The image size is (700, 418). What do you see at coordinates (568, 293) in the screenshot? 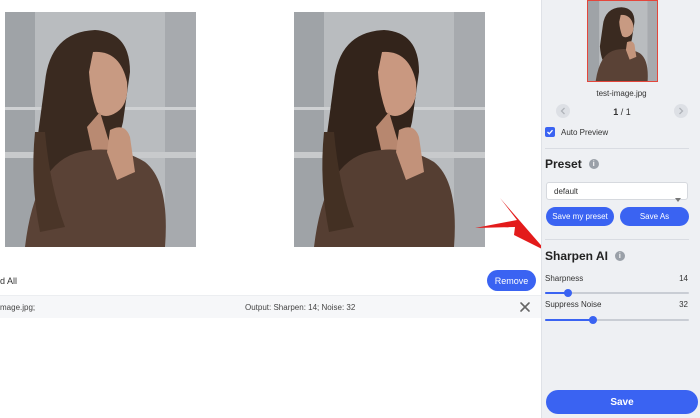
I see `sharpness-slider-handle` at bounding box center [568, 293].